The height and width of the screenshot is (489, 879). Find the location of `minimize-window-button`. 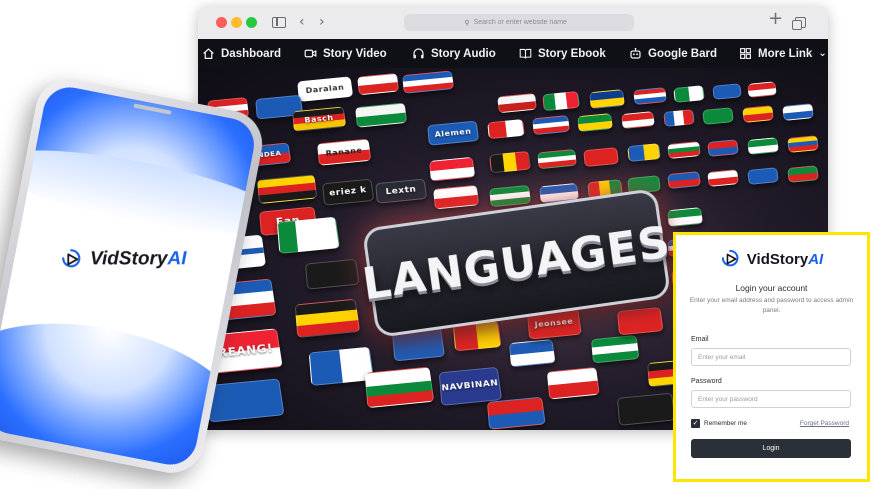

minimize-window-button is located at coordinates (236, 22).